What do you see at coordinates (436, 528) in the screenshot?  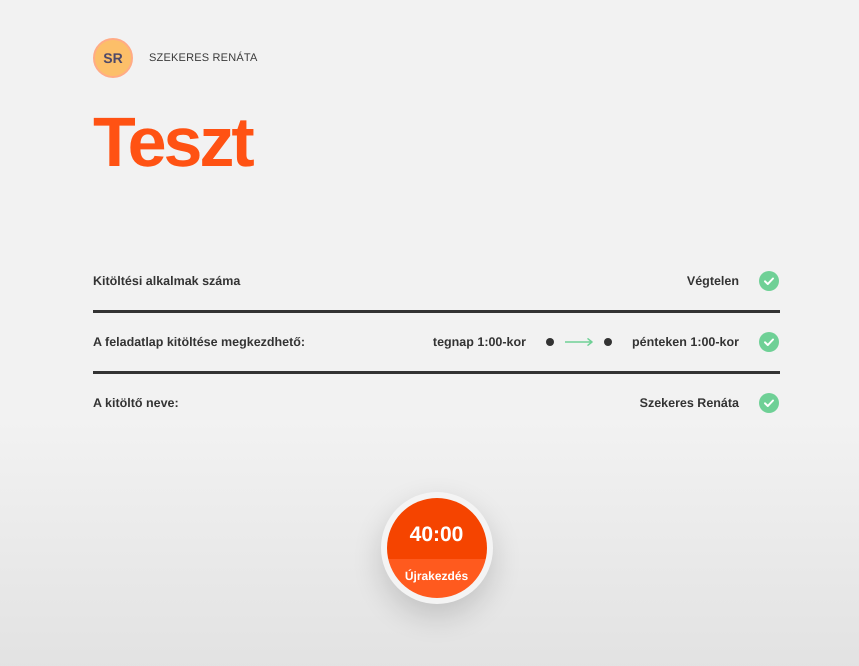 I see `timer-display: 40:00` at bounding box center [436, 528].